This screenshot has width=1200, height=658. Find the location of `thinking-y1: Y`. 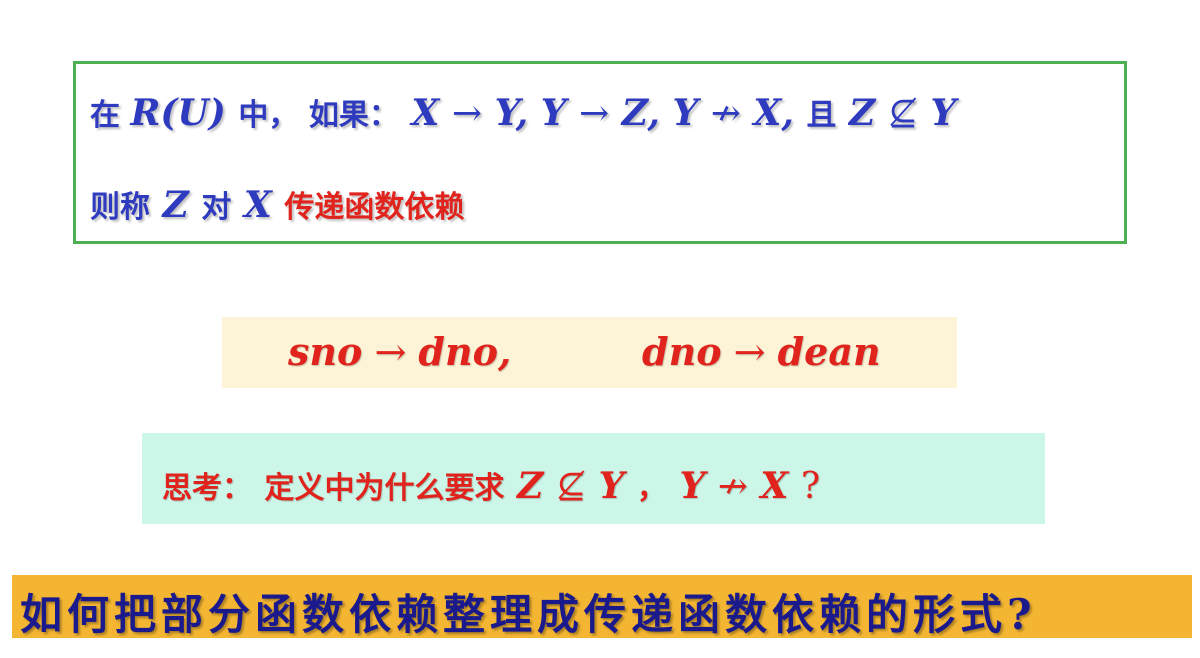

thinking-y1: Y is located at coordinates (611, 486).